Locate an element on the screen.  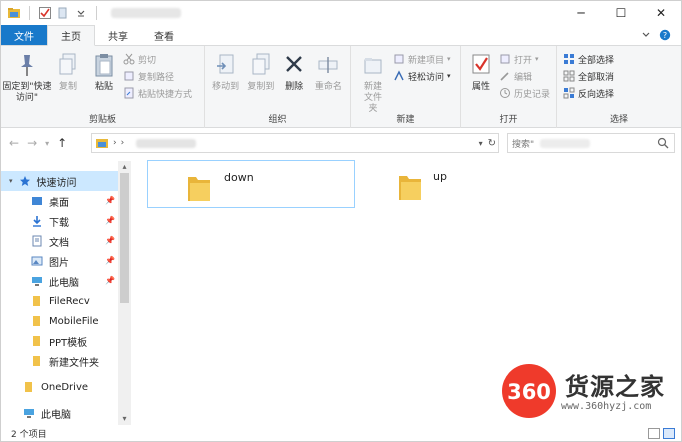
help-icon: ? is located at coordinates (665, 35).